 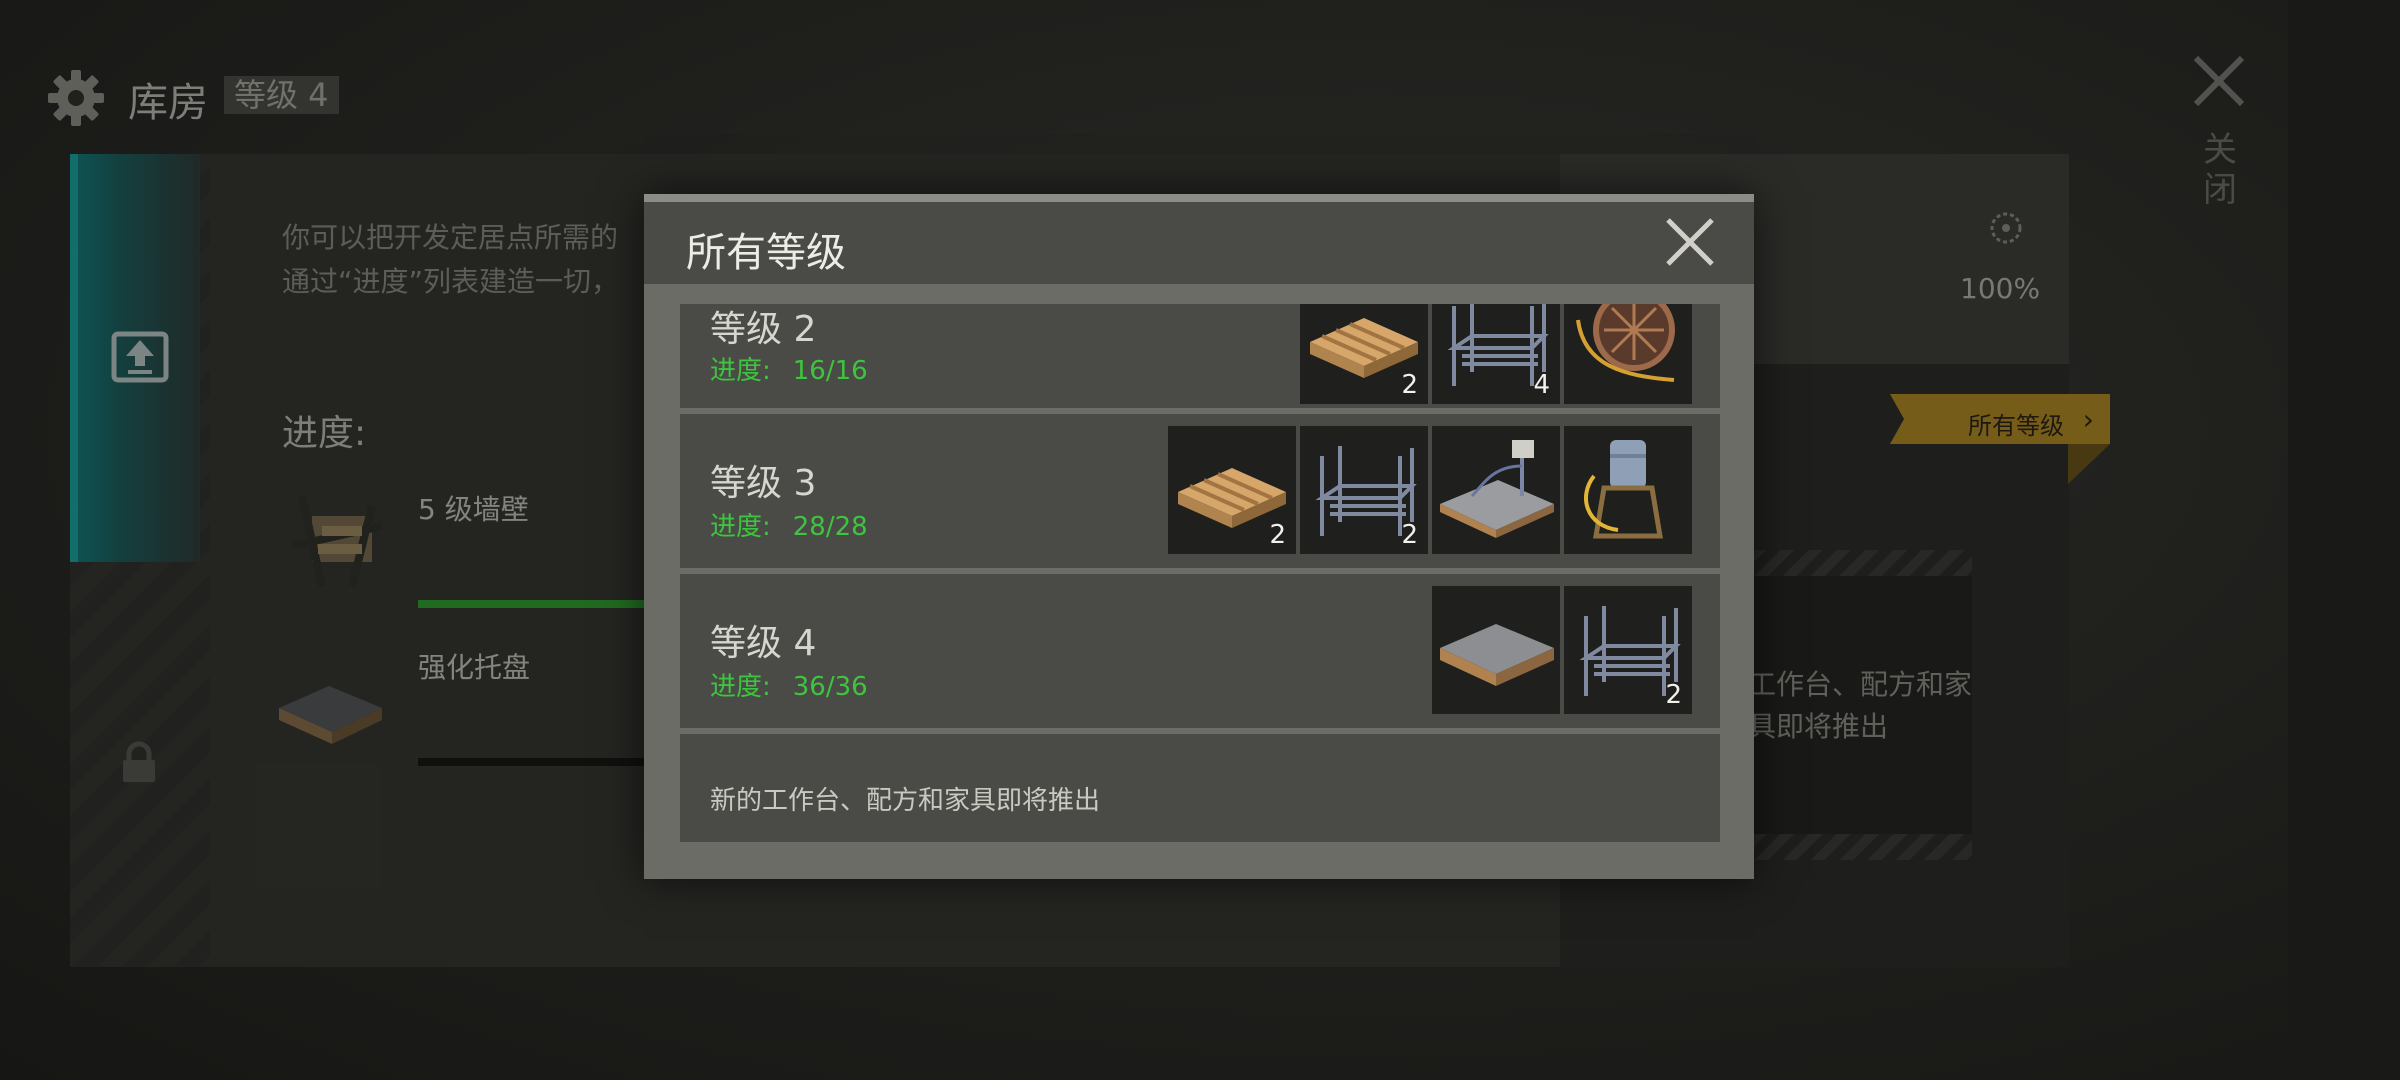 What do you see at coordinates (1430, 490) in the screenshot?
I see `required-items: 2 2` at bounding box center [1430, 490].